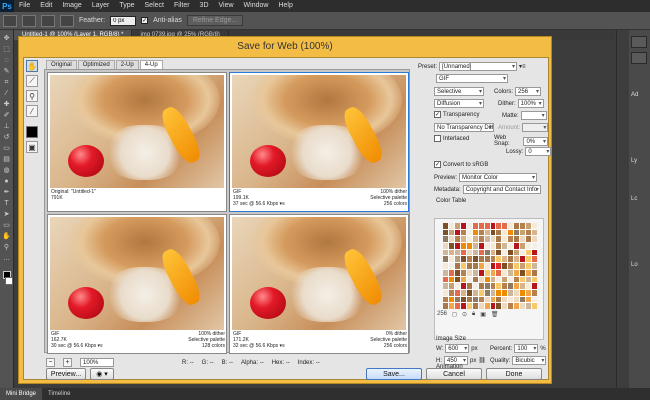  Describe the element at coordinates (182, 6) in the screenshot. I see `menu-filter: Filter` at that location.